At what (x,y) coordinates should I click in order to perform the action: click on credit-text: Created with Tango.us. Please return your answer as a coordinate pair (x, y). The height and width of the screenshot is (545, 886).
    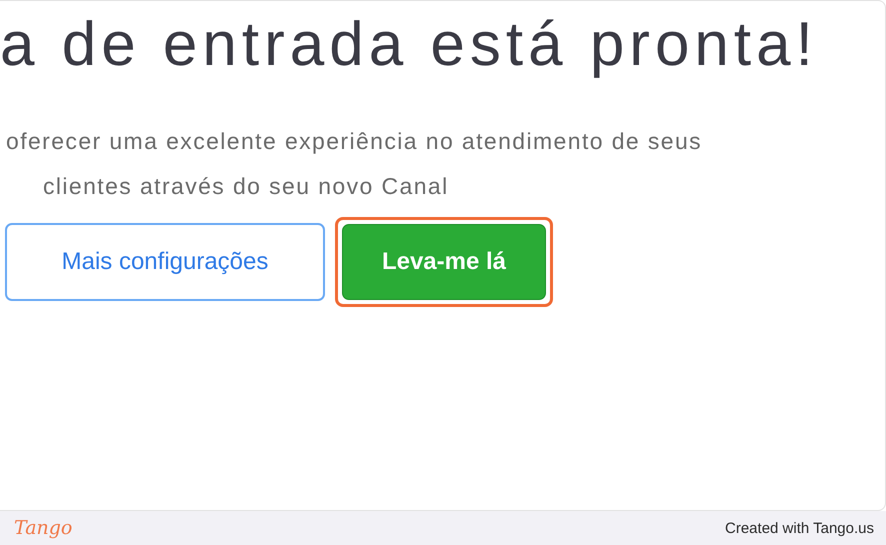
    Looking at the image, I should click on (799, 528).